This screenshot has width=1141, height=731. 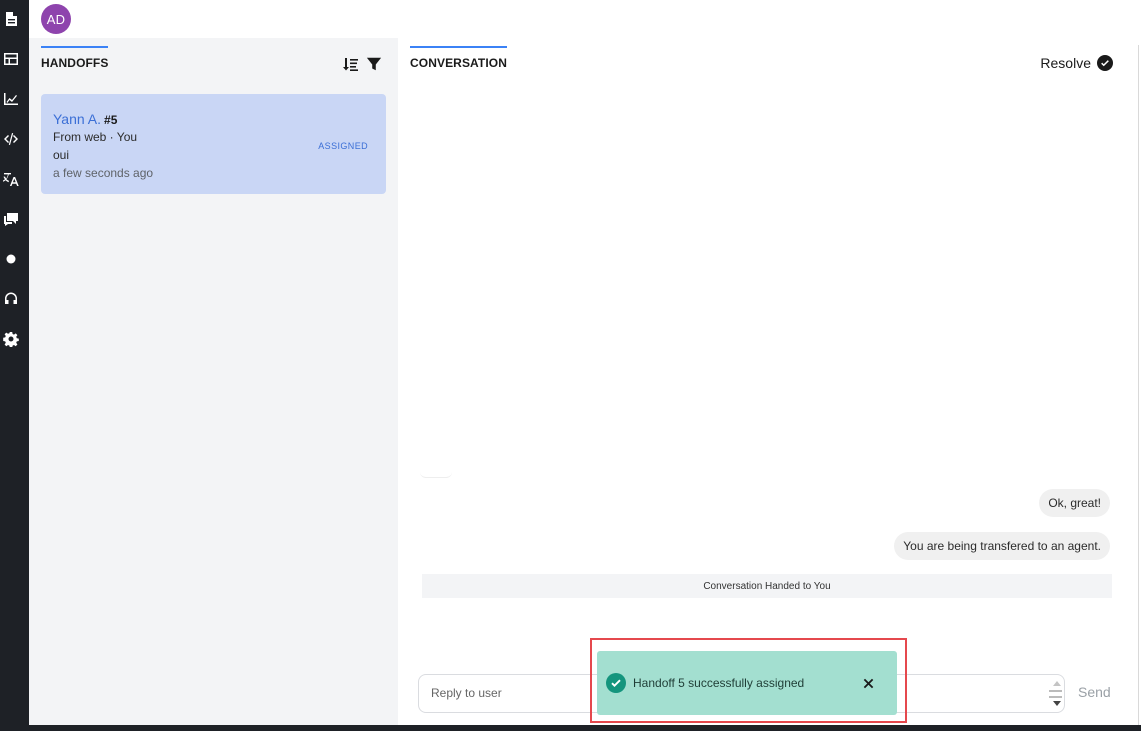 What do you see at coordinates (11, 99) in the screenshot?
I see `chart-line-icon` at bounding box center [11, 99].